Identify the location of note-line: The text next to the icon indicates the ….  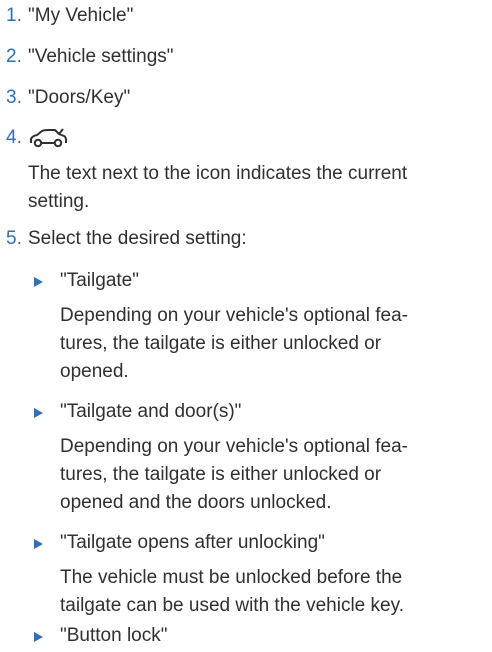
(218, 173).